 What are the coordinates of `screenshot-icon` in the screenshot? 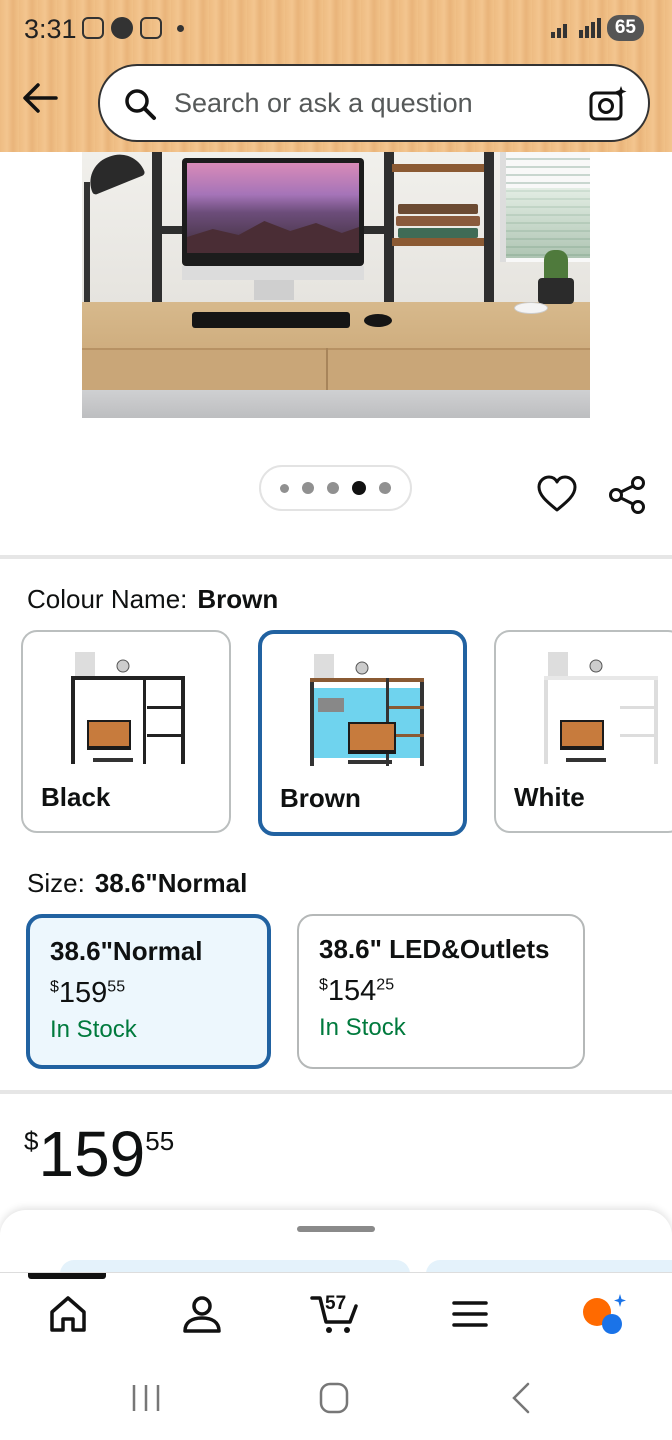 It's located at (93, 28).